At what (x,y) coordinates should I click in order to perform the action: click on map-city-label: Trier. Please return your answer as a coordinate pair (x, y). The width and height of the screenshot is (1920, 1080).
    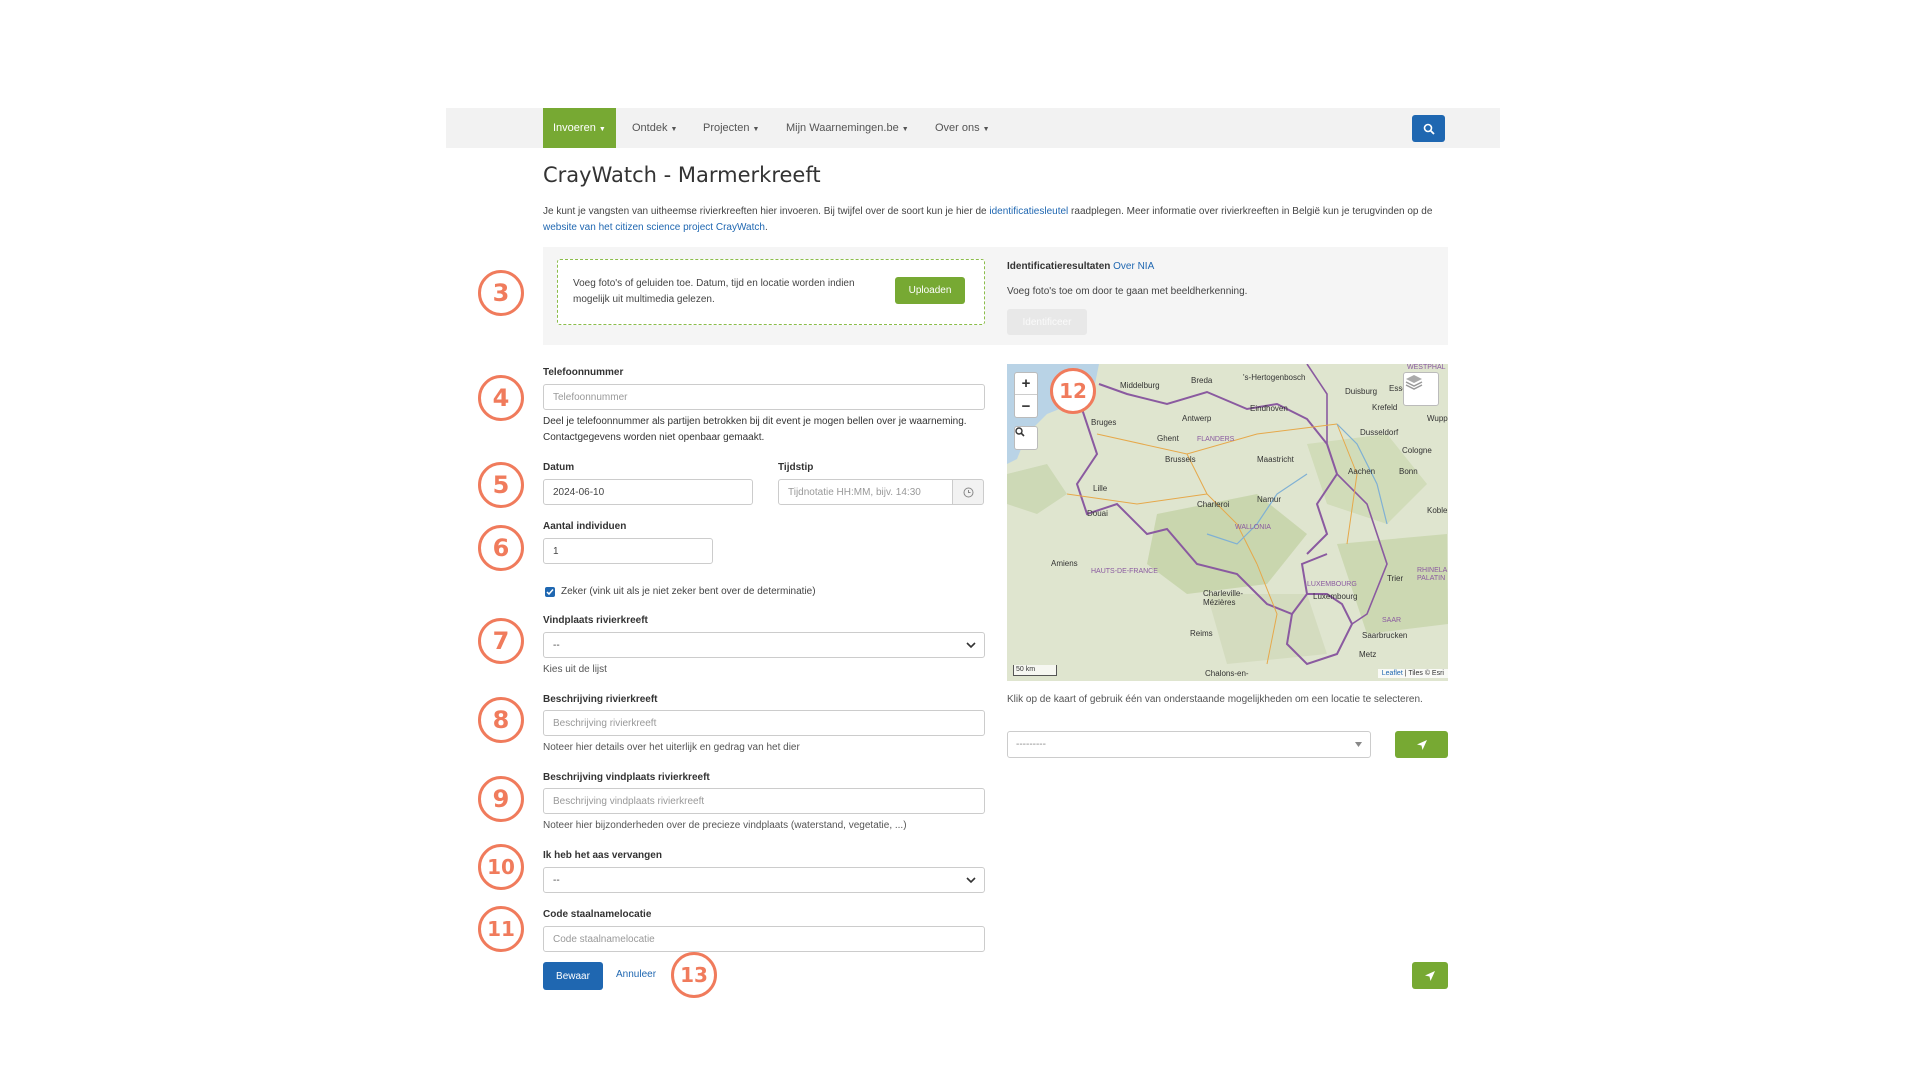
    Looking at the image, I should click on (1395, 578).